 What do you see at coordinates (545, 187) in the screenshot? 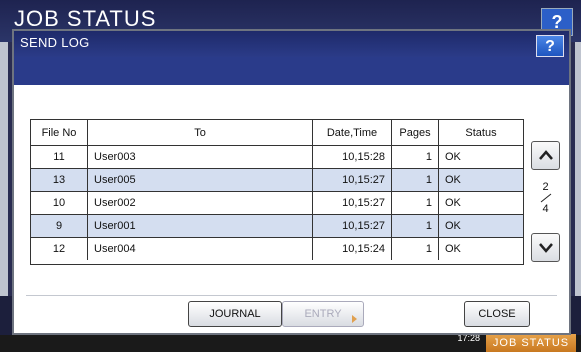
I see `page-current: 2` at bounding box center [545, 187].